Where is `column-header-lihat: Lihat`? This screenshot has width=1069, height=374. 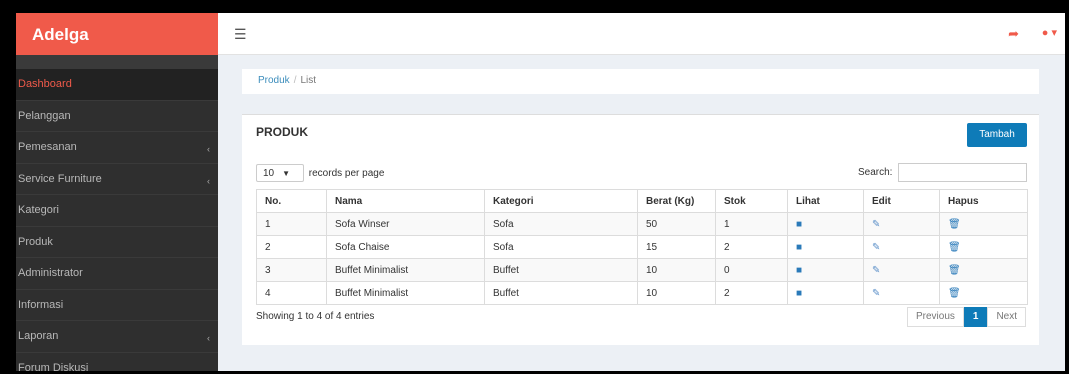 column-header-lihat: Lihat is located at coordinates (825, 201).